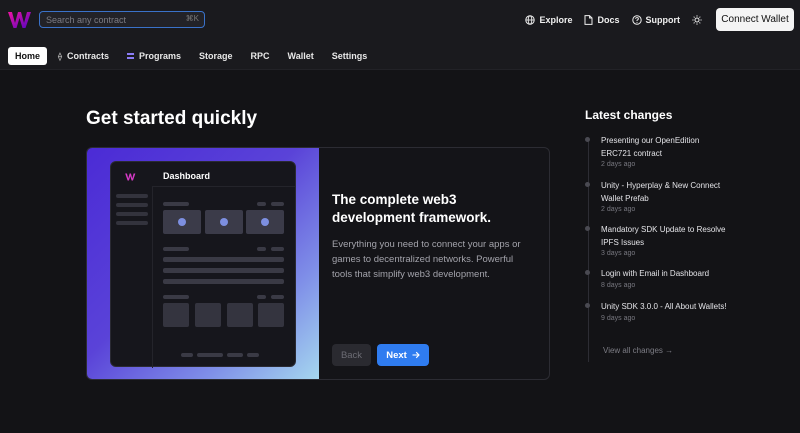 This screenshot has height=433, width=800. What do you see at coordinates (87, 56) in the screenshot?
I see `tab-contracts-label: Contracts` at bounding box center [87, 56].